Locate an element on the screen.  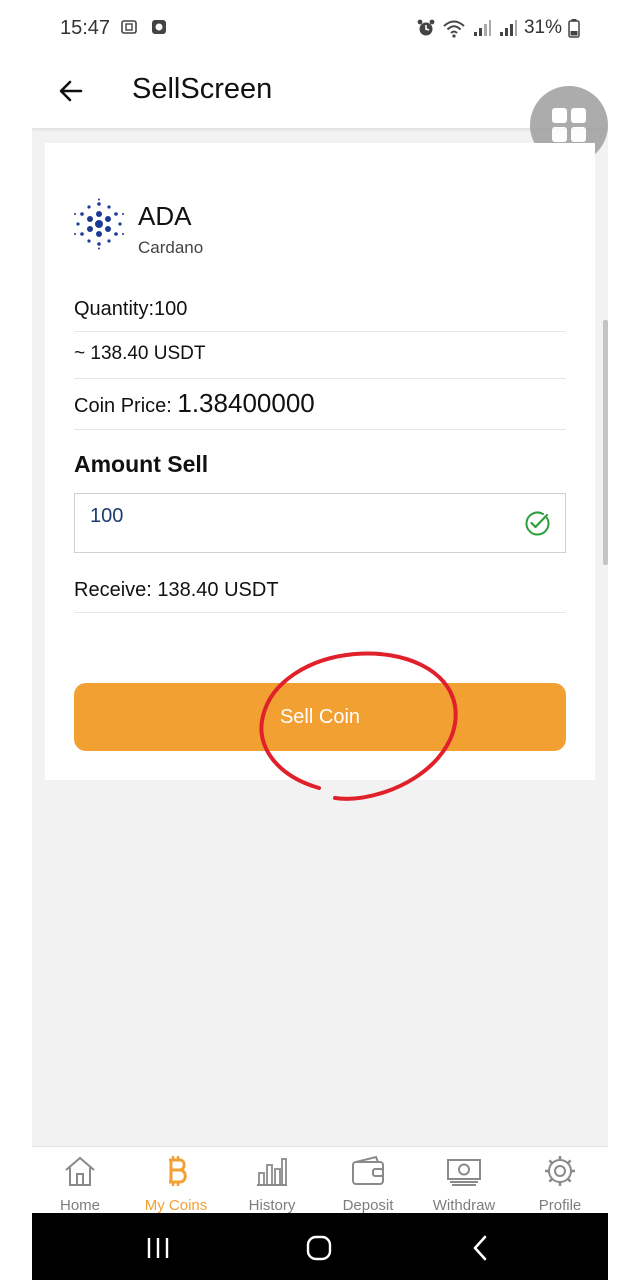
coin-price-label: Coin Price: is located at coordinates (126, 406).